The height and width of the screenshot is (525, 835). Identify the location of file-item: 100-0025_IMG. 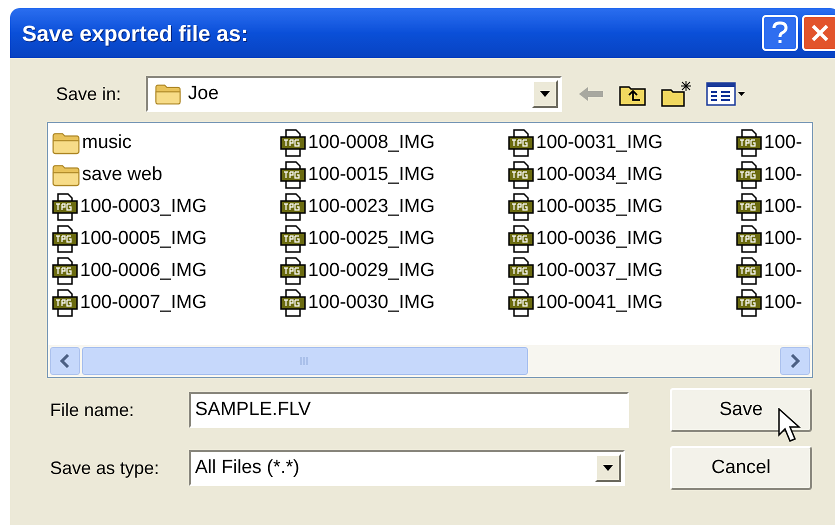
(394, 239).